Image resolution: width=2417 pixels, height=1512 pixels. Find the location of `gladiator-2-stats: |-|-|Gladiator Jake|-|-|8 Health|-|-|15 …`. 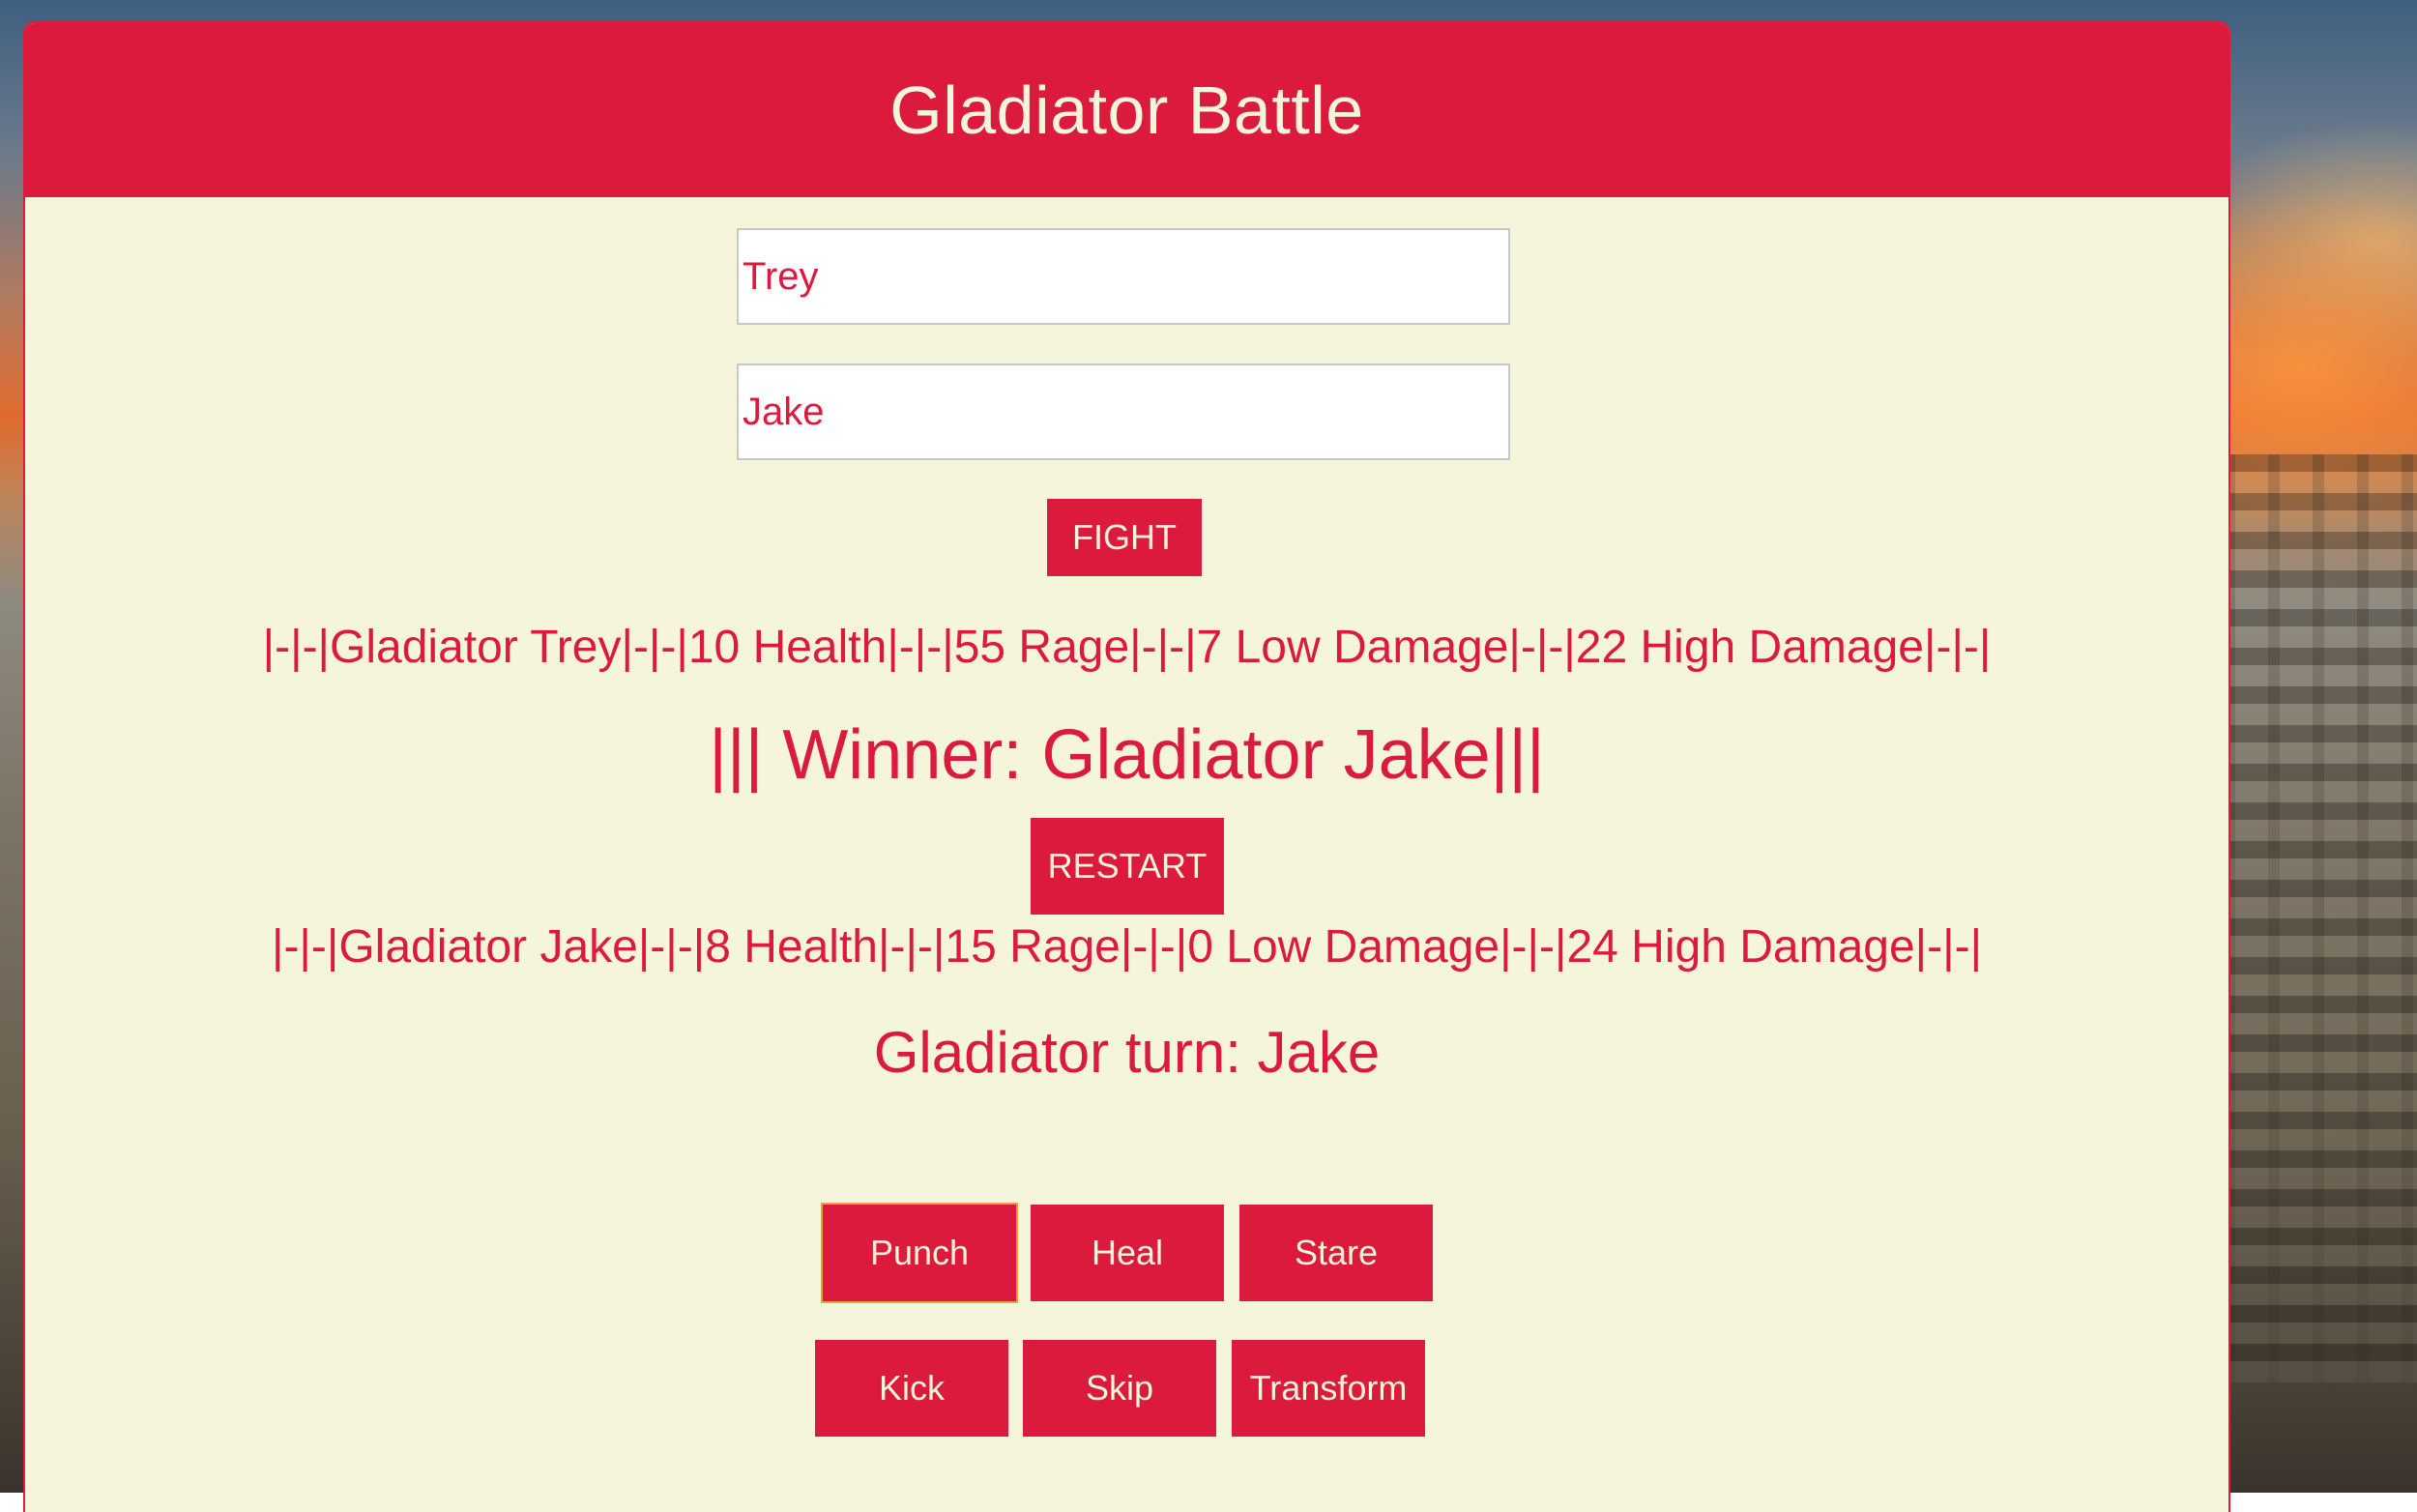

gladiator-2-stats: |-|-|Gladiator Jake|-|-|8 Health|-|-|15 … is located at coordinates (1127, 947).